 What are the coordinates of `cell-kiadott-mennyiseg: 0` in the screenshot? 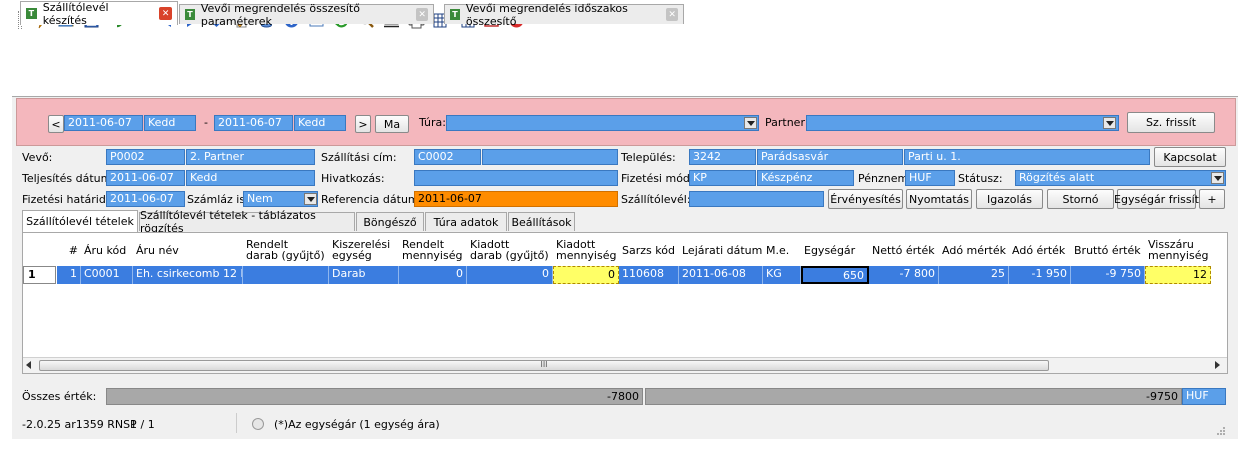 It's located at (586, 275).